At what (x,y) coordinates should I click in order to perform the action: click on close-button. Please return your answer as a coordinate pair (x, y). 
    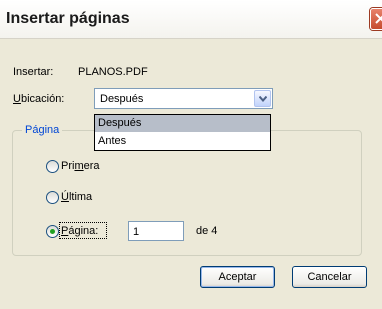
    Looking at the image, I should click on (376, 19).